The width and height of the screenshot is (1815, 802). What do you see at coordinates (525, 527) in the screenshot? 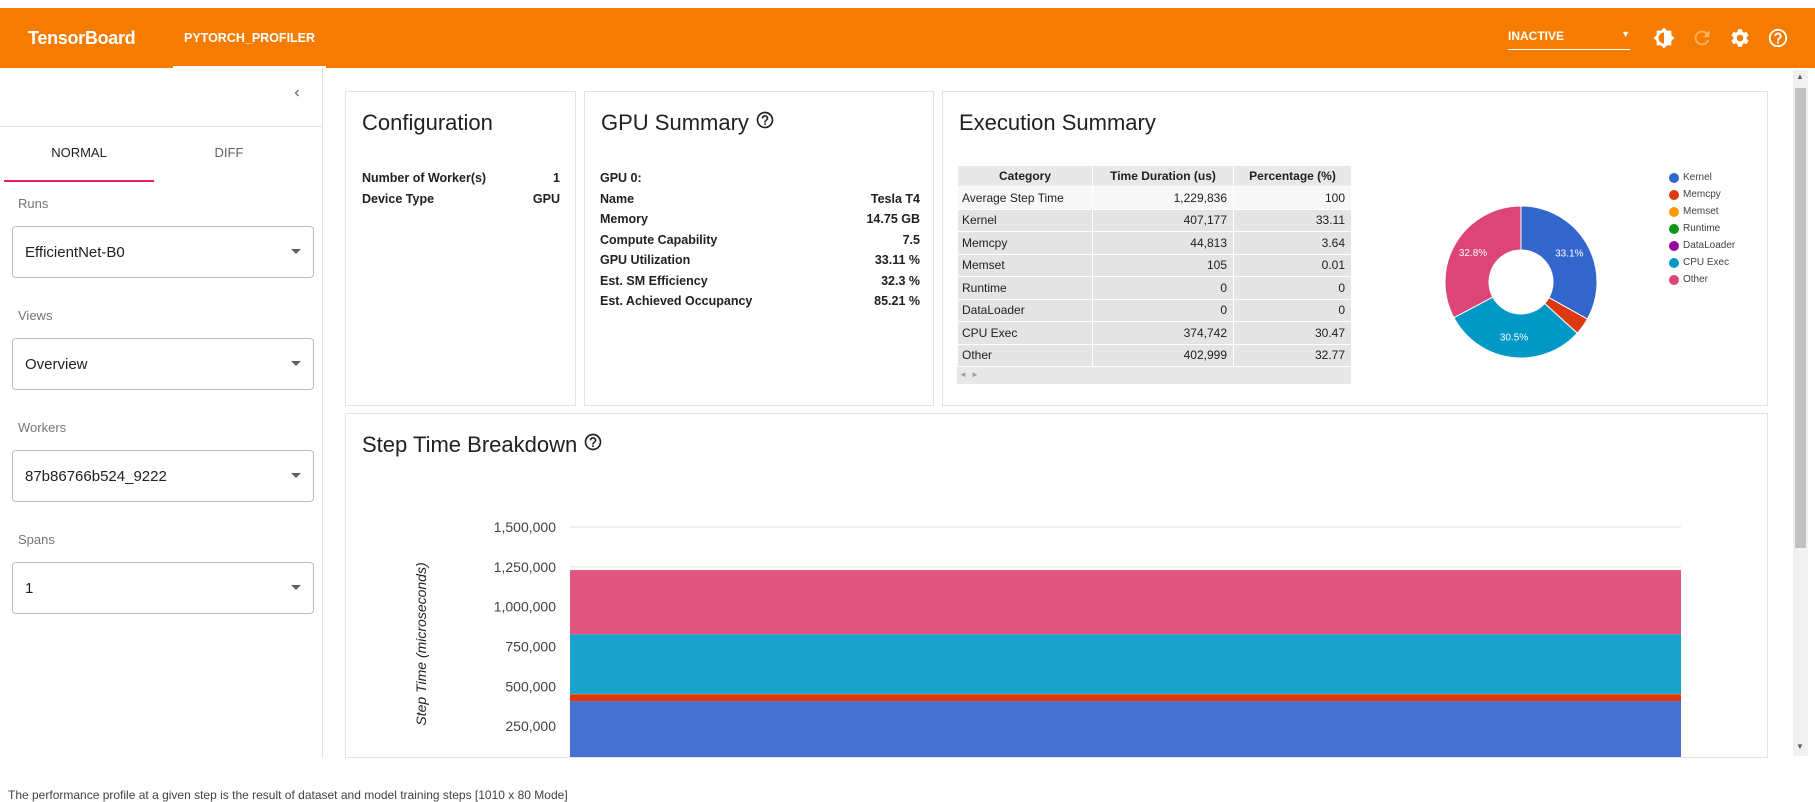
I see `y-tick-label: 1,500,000` at bounding box center [525, 527].